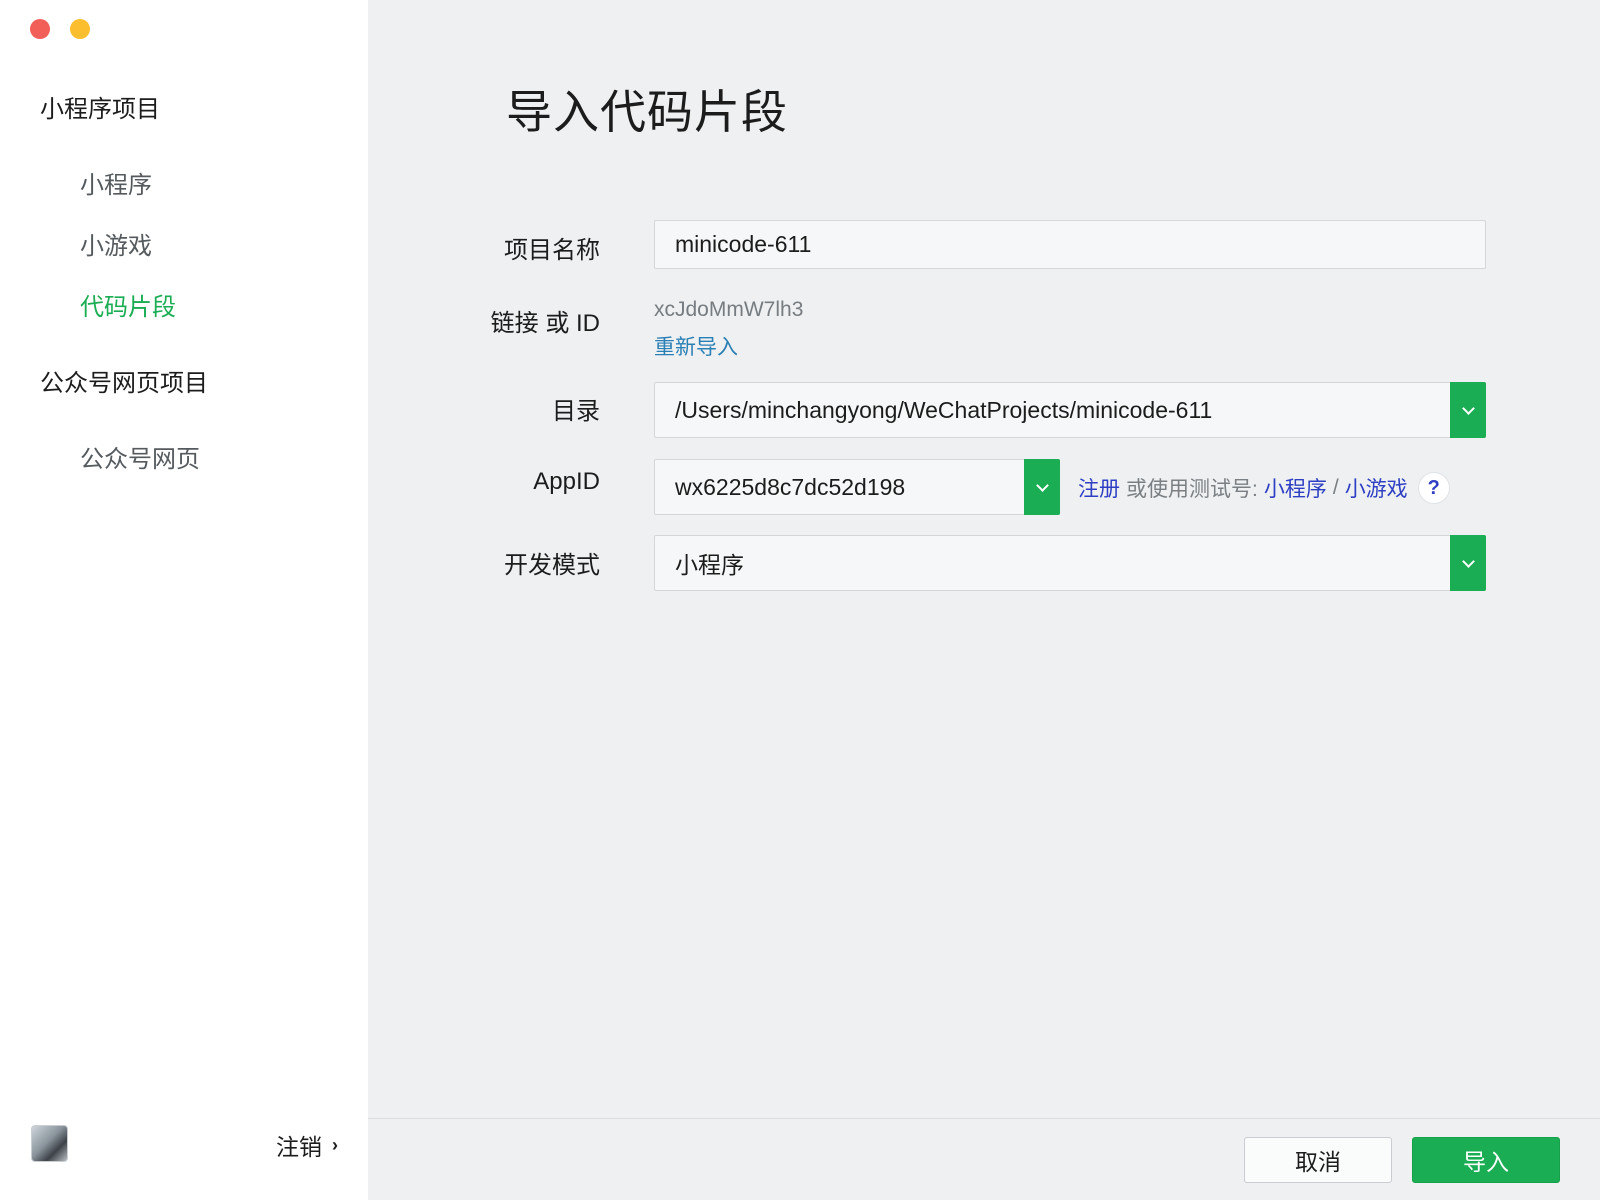 The image size is (1600, 1200). I want to click on page-title: 导入代码片段, so click(647, 112).